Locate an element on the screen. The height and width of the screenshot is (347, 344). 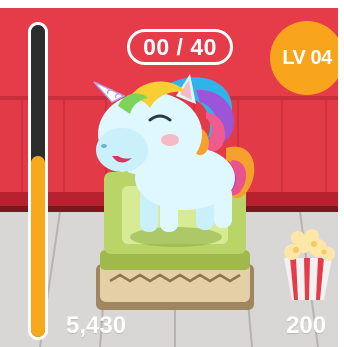
collection-counter: 00 / 40 is located at coordinates (180, 47).